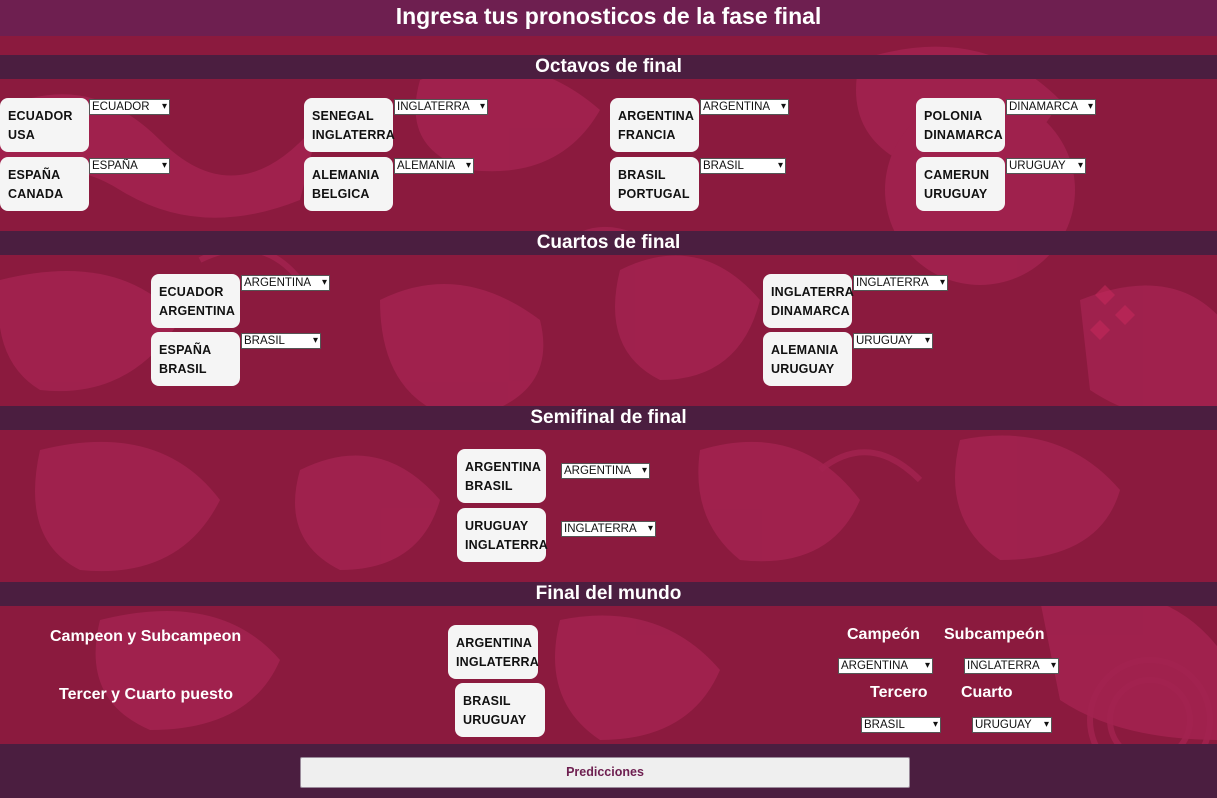 Image resolution: width=1217 pixels, height=798 pixels. I want to click on final-match-card: ARGENTINA INGLATERRA, so click(494, 652).